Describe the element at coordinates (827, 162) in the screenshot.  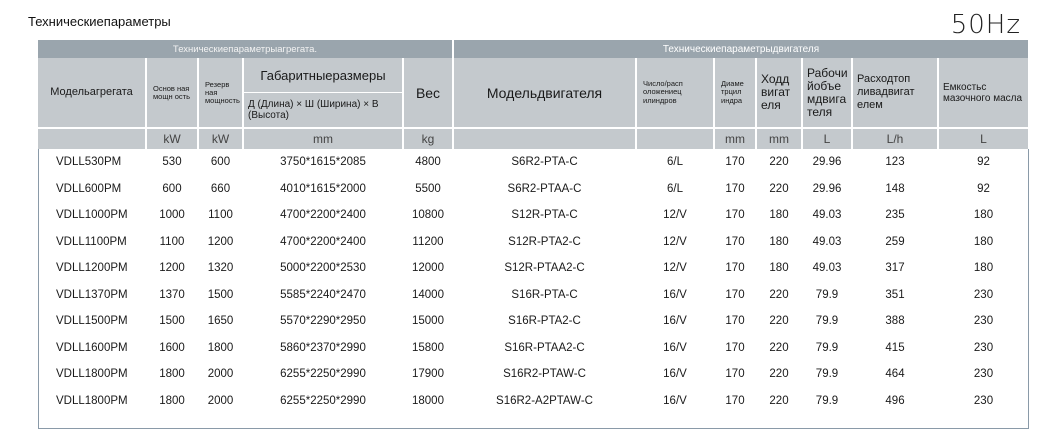
I see `cell-displacement: 29.96` at that location.